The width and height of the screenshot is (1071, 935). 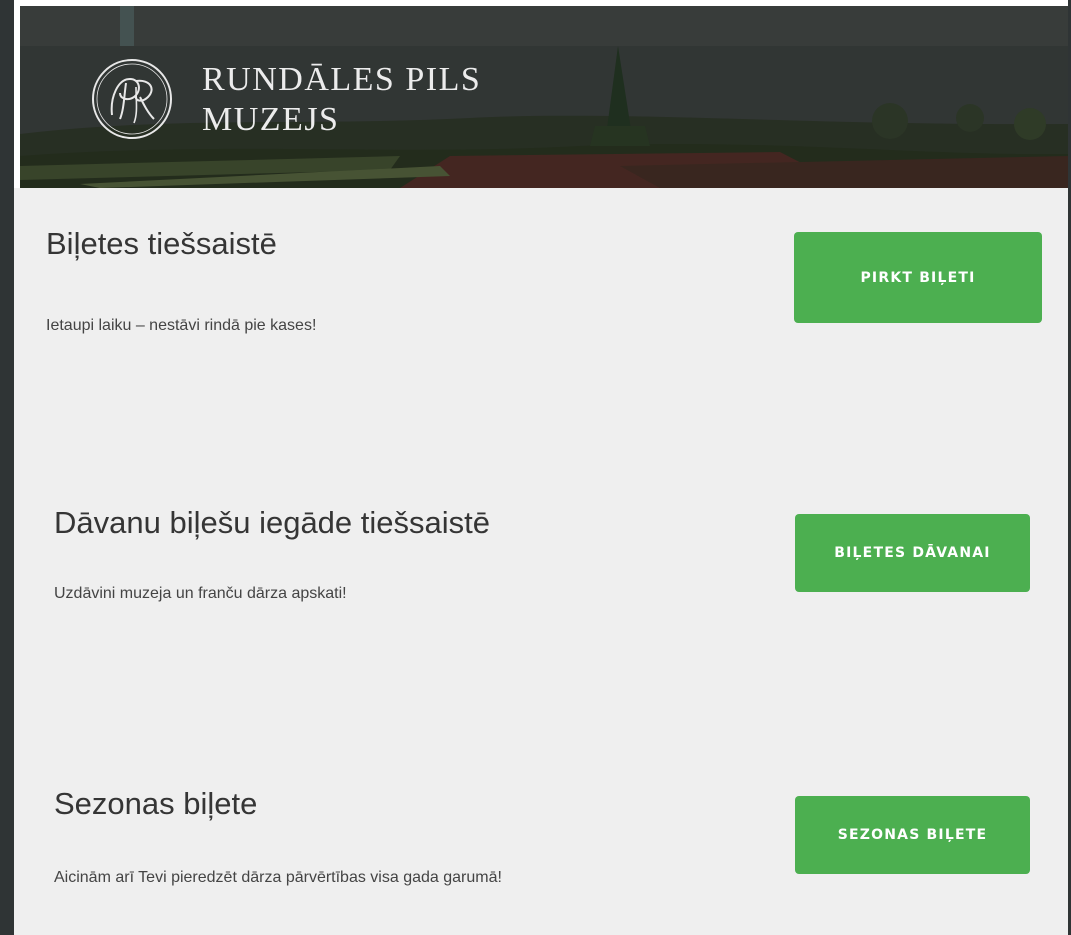 What do you see at coordinates (271, 119) in the screenshot?
I see `brand-line-2: MUZEJS` at bounding box center [271, 119].